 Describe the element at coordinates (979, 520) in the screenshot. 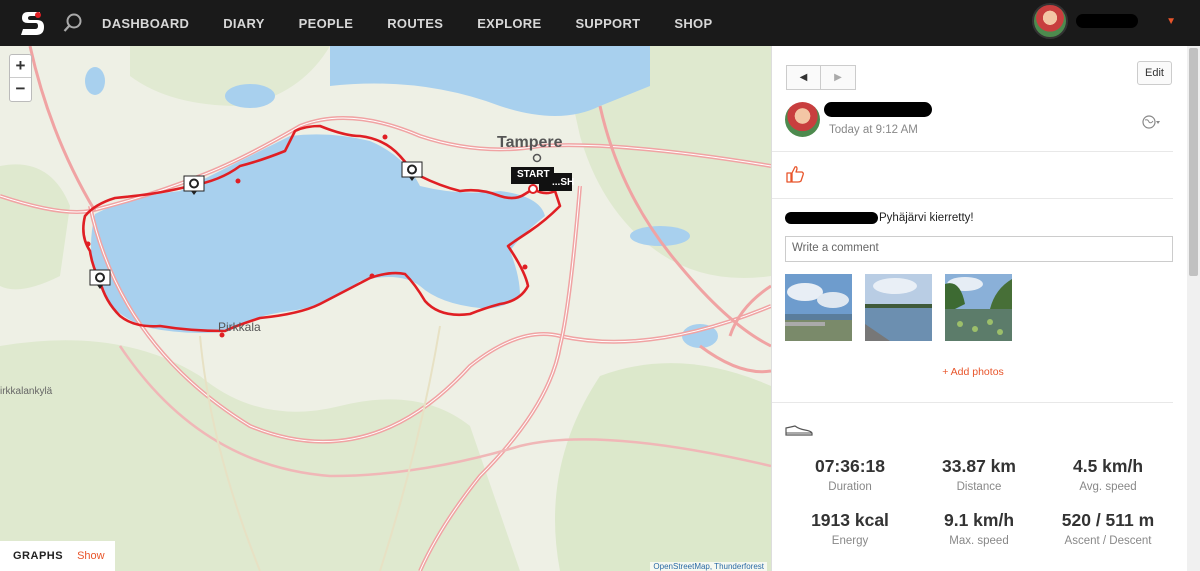

I see `stat-value: 9.1 km/h` at that location.